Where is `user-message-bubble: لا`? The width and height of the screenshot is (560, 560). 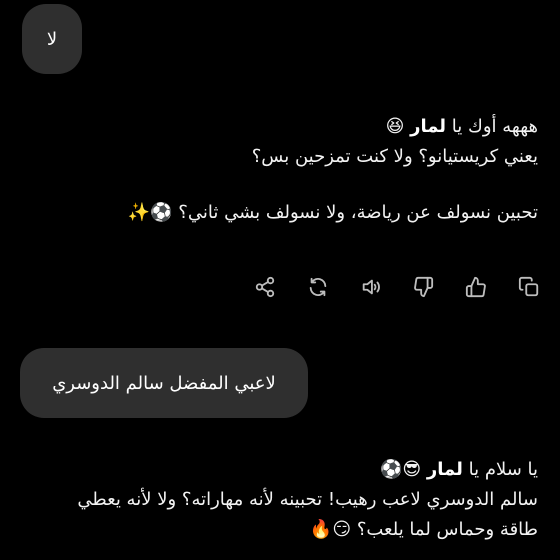
user-message-bubble: لا is located at coordinates (52, 39).